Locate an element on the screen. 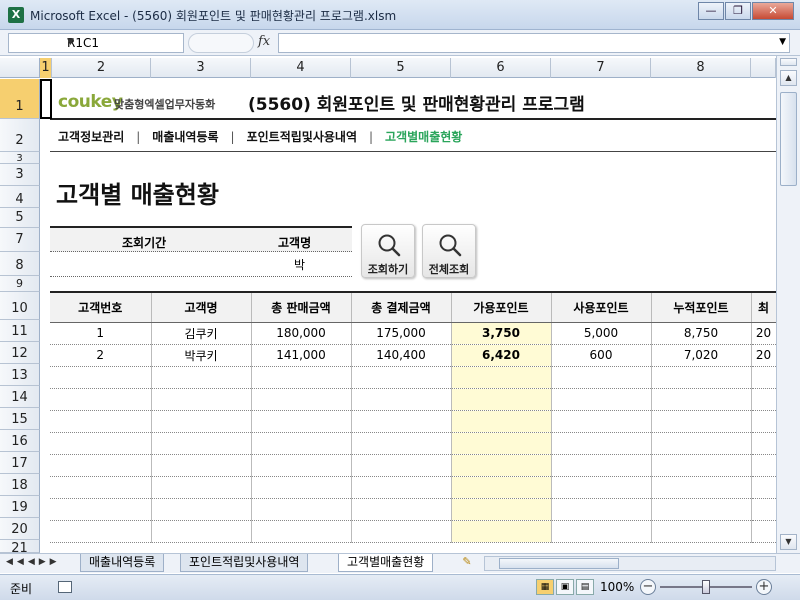 This screenshot has height=600, width=800. column-header-used-points: 사용포인트 is located at coordinates (601, 307).